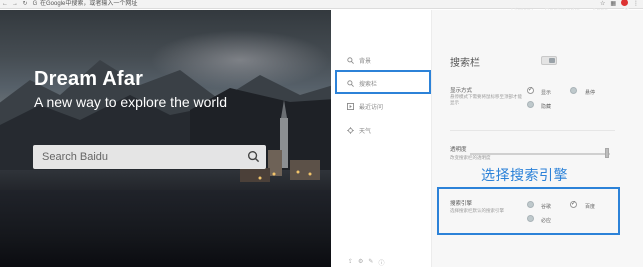  Describe the element at coordinates (130, 102) in the screenshot. I see `tagline: A new way to explore the world` at that location.